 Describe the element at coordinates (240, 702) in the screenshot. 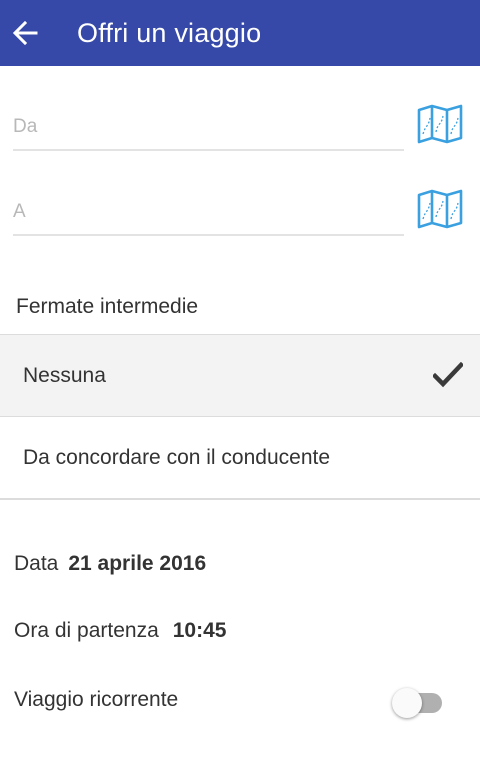

I see `recurring-row: Viaggio ricorrente` at that location.